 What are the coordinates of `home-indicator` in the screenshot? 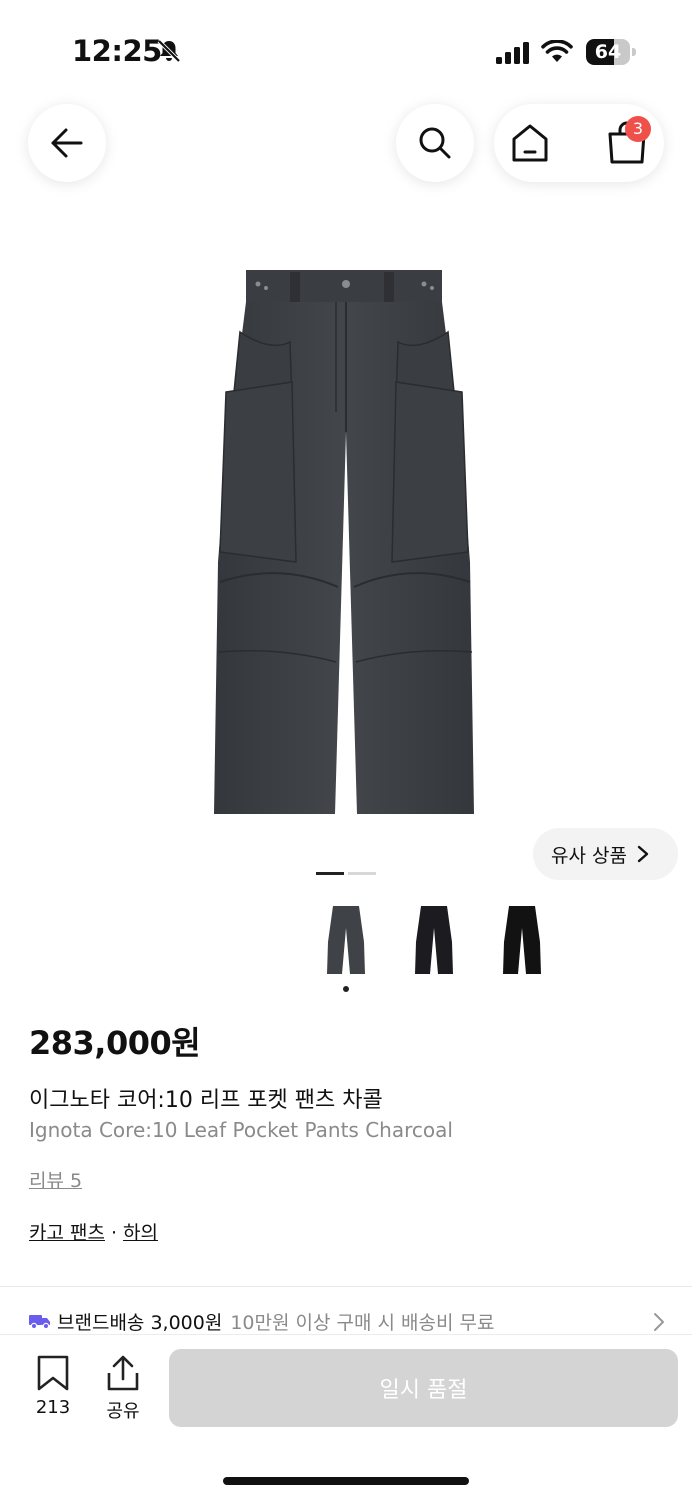 It's located at (346, 1481).